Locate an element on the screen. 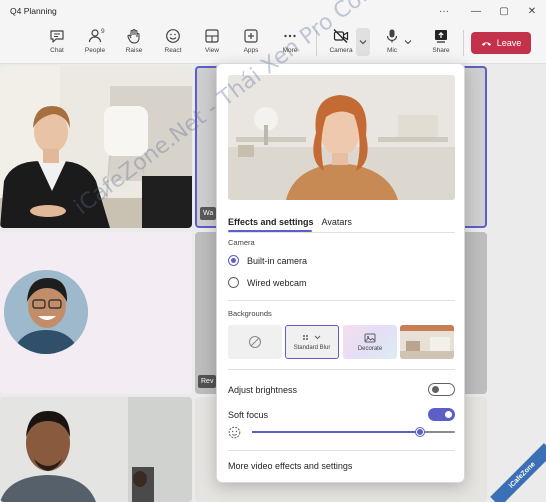 The image size is (546, 502). react-label: React is located at coordinates (173, 50).